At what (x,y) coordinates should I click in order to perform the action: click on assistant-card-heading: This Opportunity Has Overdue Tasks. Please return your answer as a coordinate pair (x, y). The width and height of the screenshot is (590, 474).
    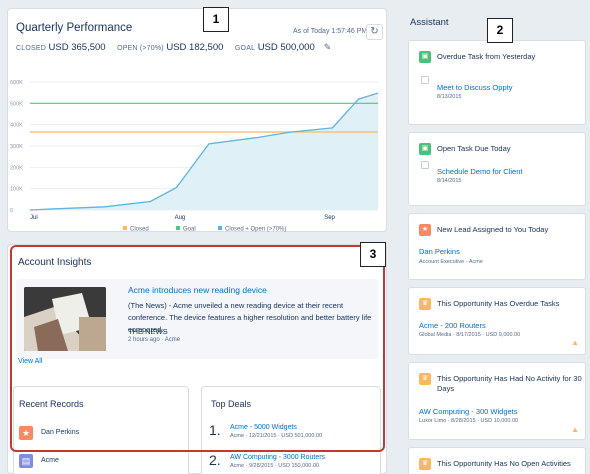
    Looking at the image, I should click on (498, 303).